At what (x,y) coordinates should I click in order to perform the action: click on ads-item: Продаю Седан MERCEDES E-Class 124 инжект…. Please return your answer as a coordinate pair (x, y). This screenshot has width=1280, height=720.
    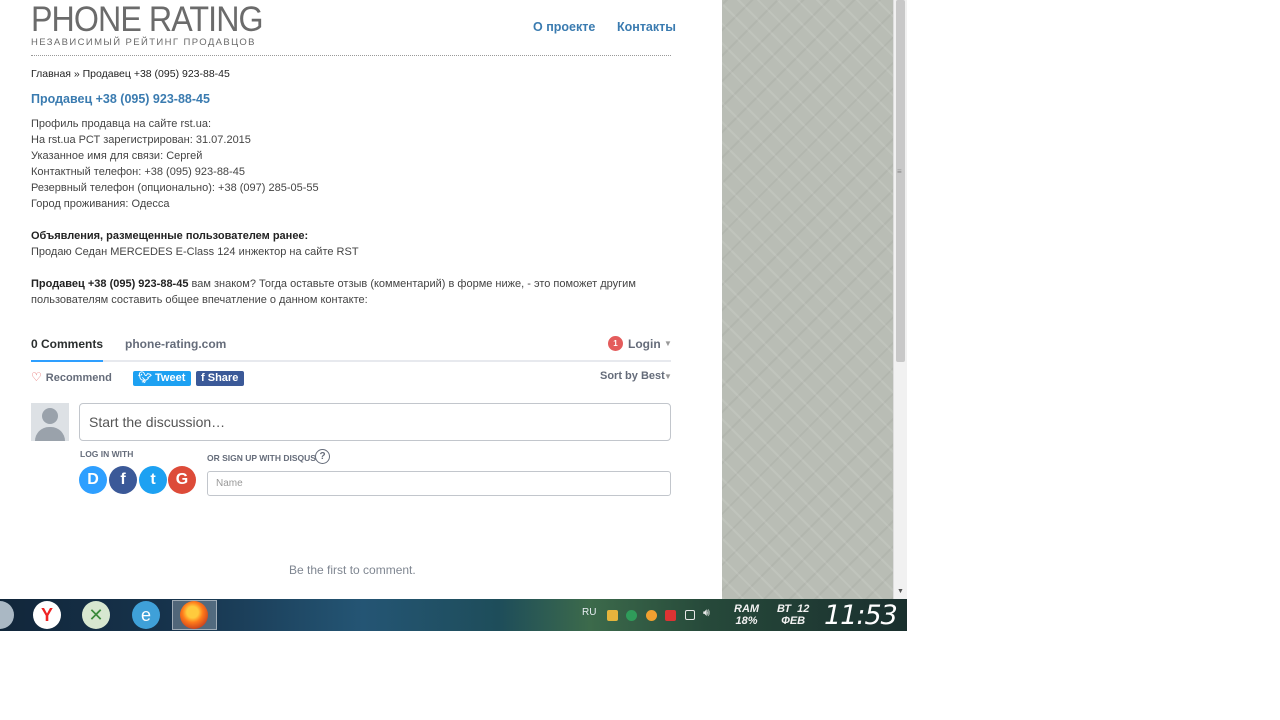
    Looking at the image, I should click on (195, 252).